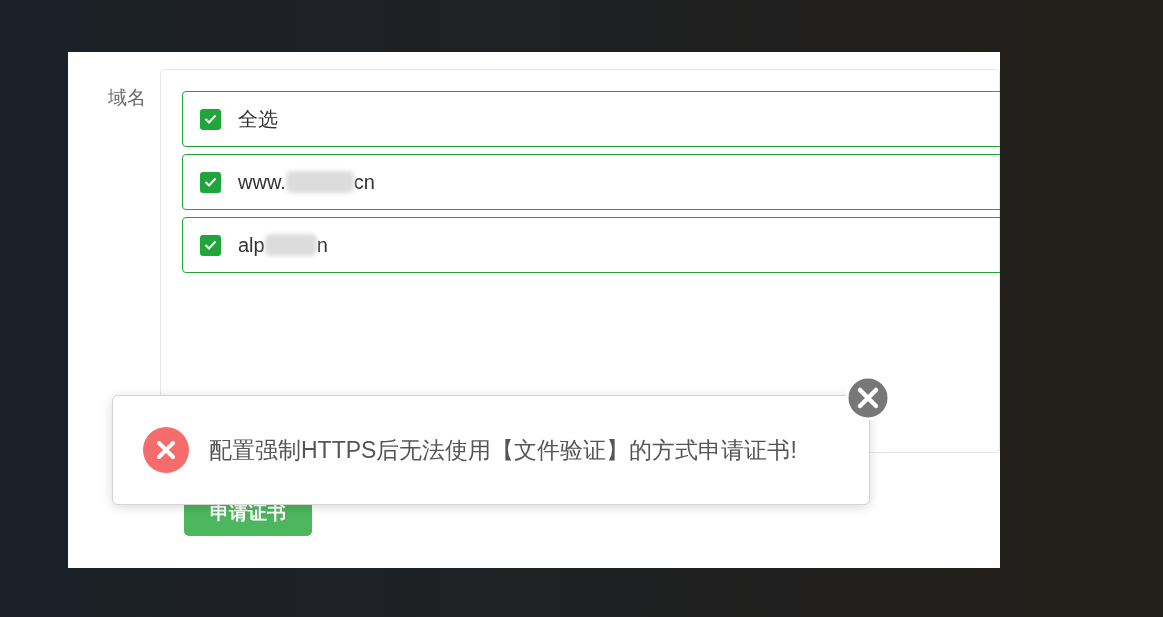  I want to click on close-icon, so click(868, 398).